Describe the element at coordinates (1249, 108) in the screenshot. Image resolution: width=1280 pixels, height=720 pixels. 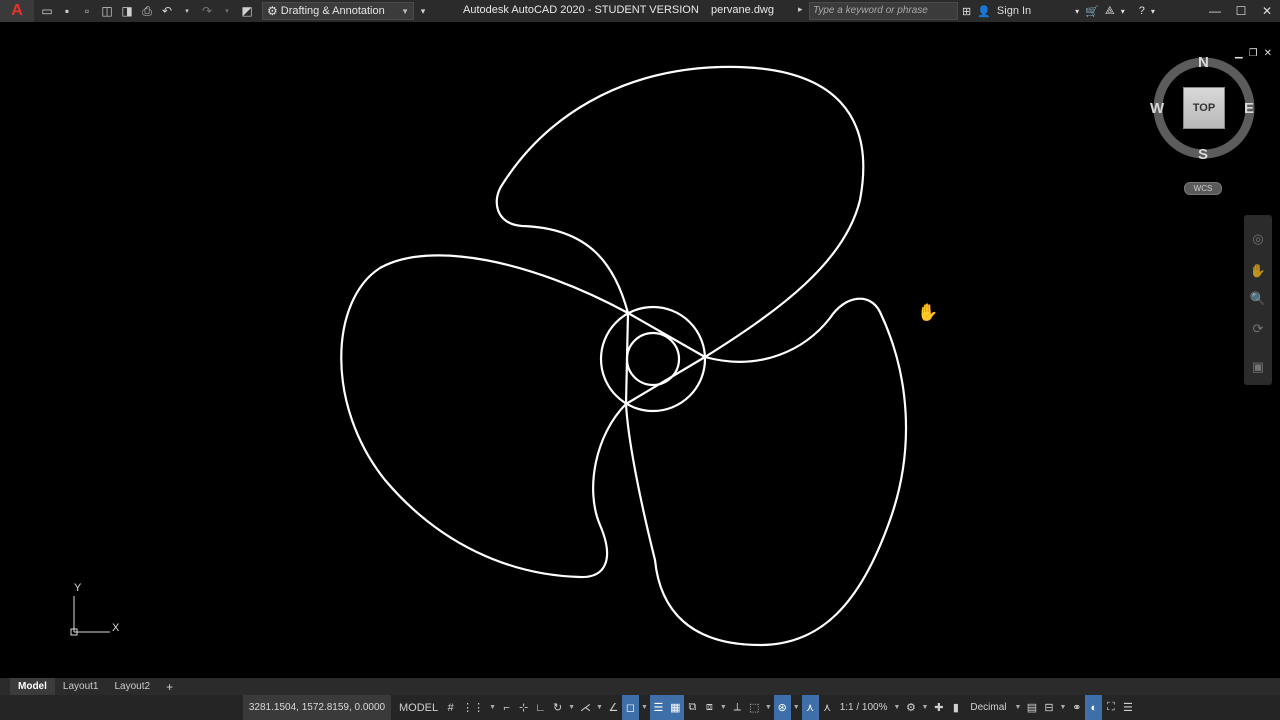
I see `viewcube-east: E` at that location.